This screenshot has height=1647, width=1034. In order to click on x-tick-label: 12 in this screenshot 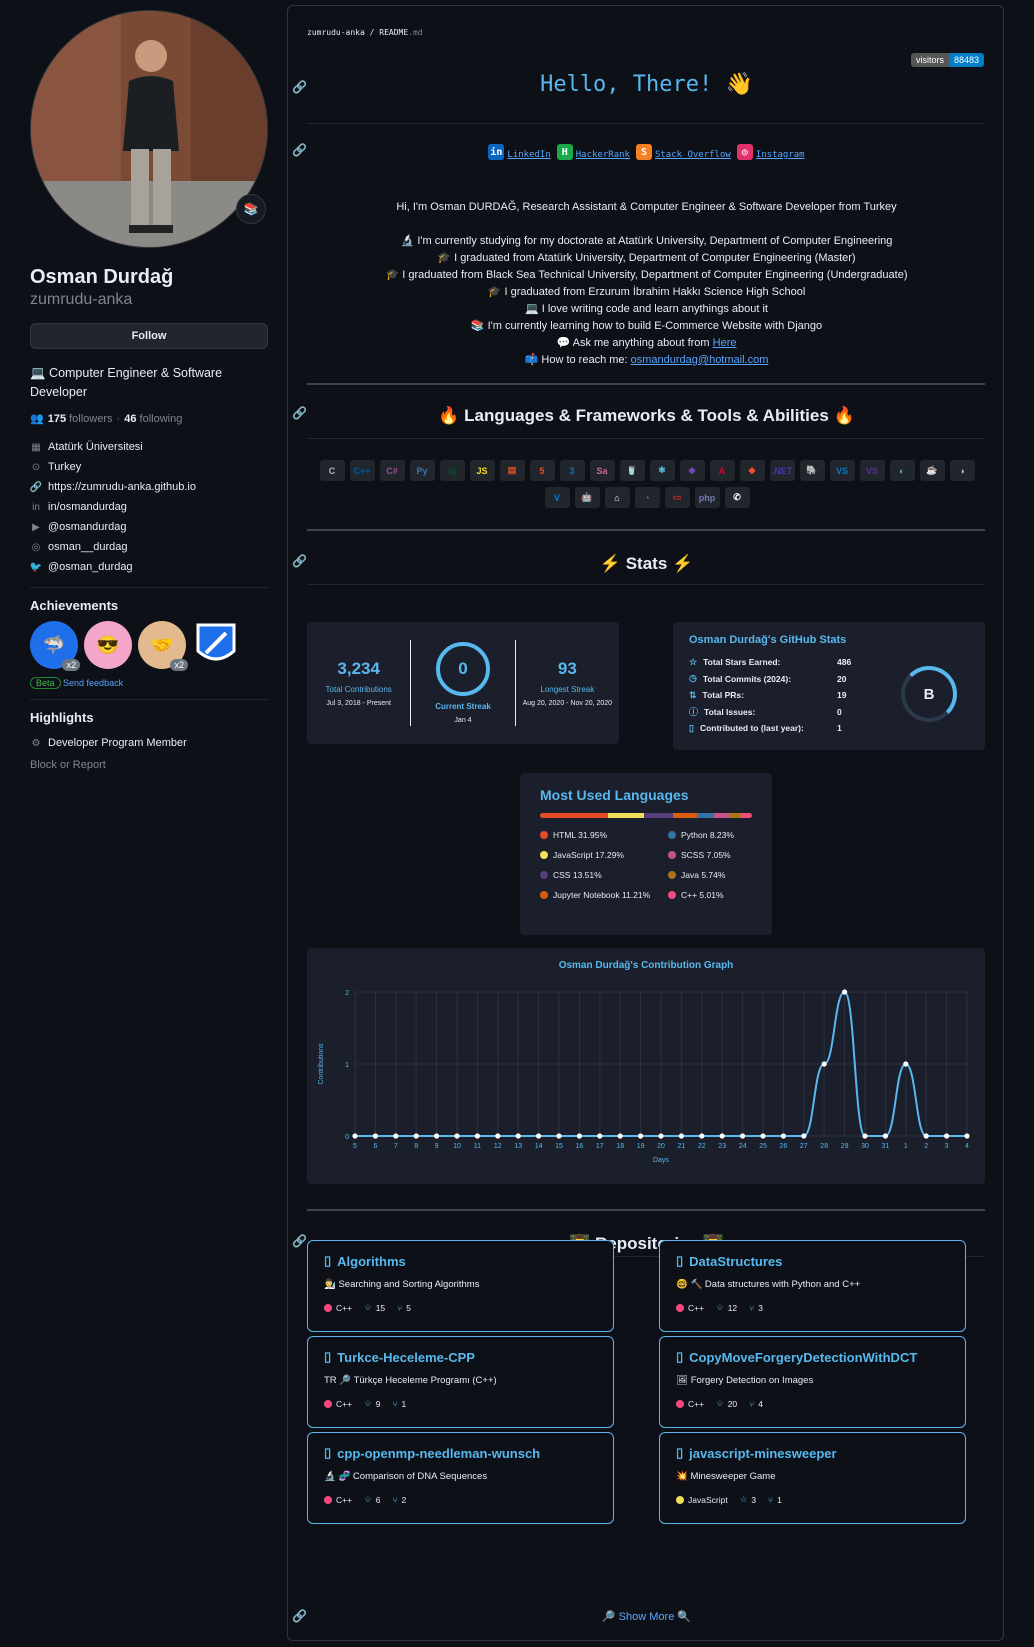, I will do `click(498, 1146)`.